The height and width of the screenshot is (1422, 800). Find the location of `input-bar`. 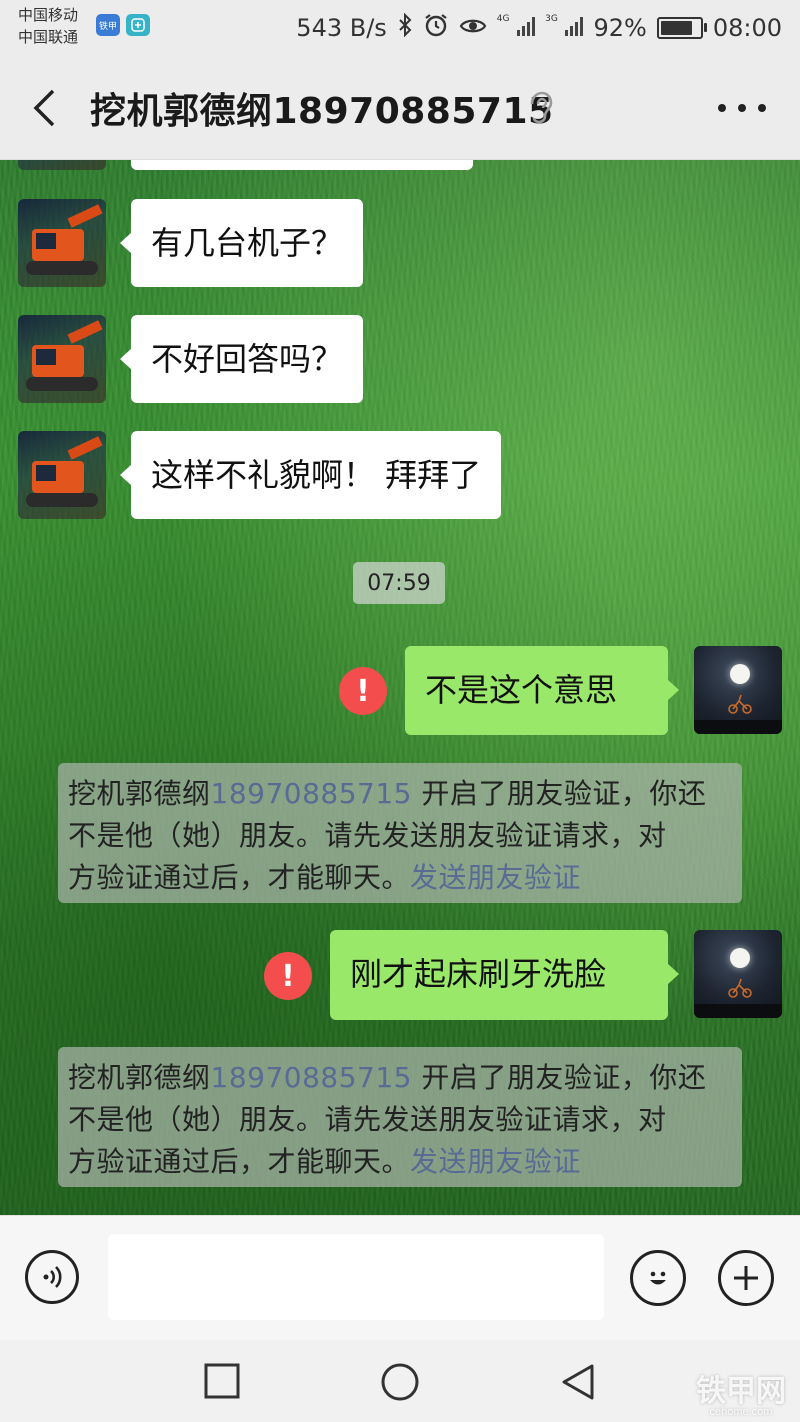

input-bar is located at coordinates (400, 1278).